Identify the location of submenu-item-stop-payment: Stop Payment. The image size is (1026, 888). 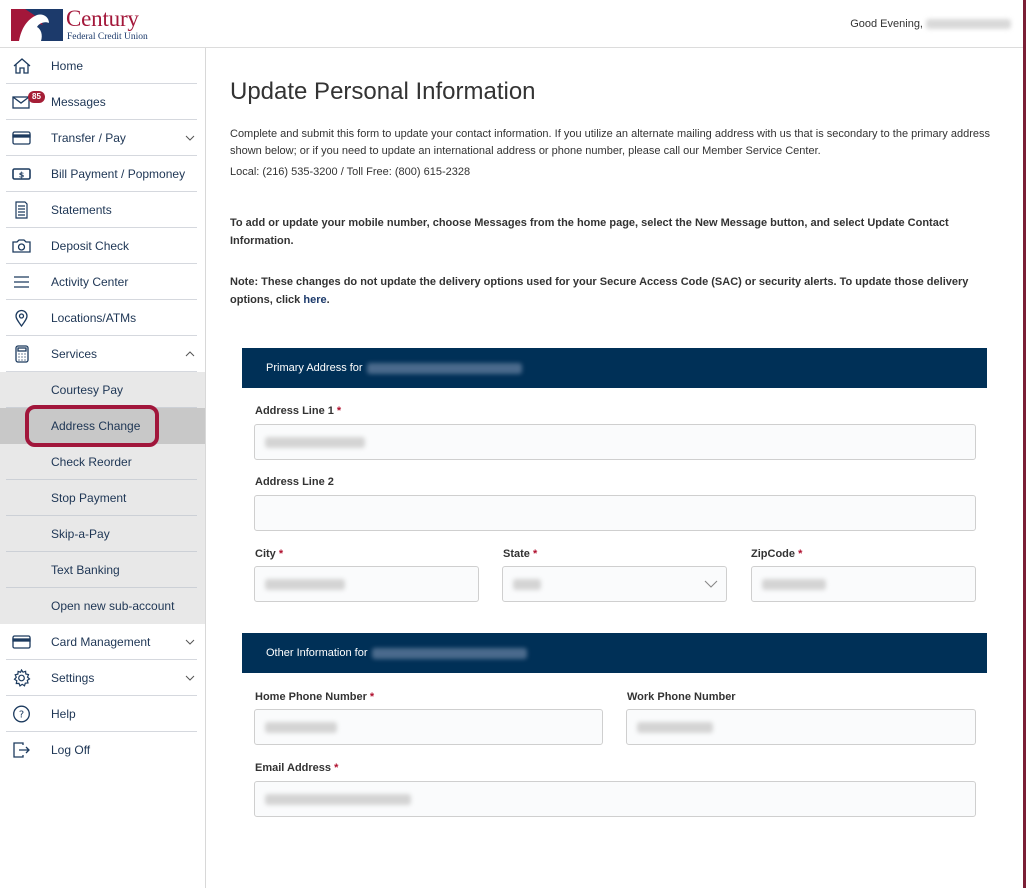
(102, 498).